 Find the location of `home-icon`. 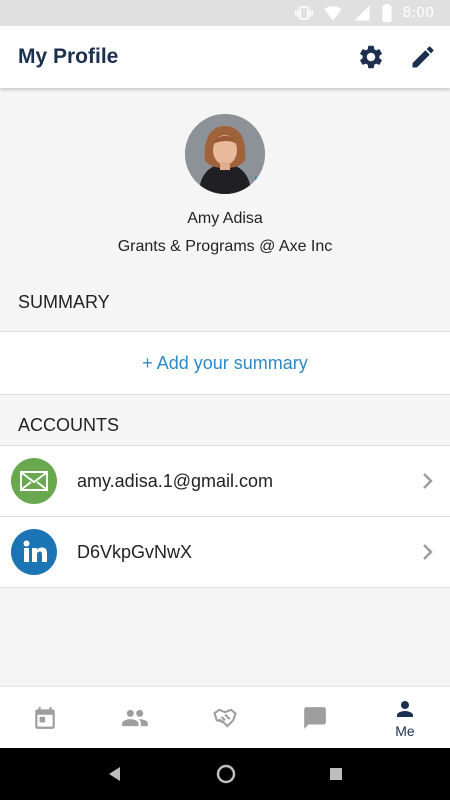

home-icon is located at coordinates (226, 774).